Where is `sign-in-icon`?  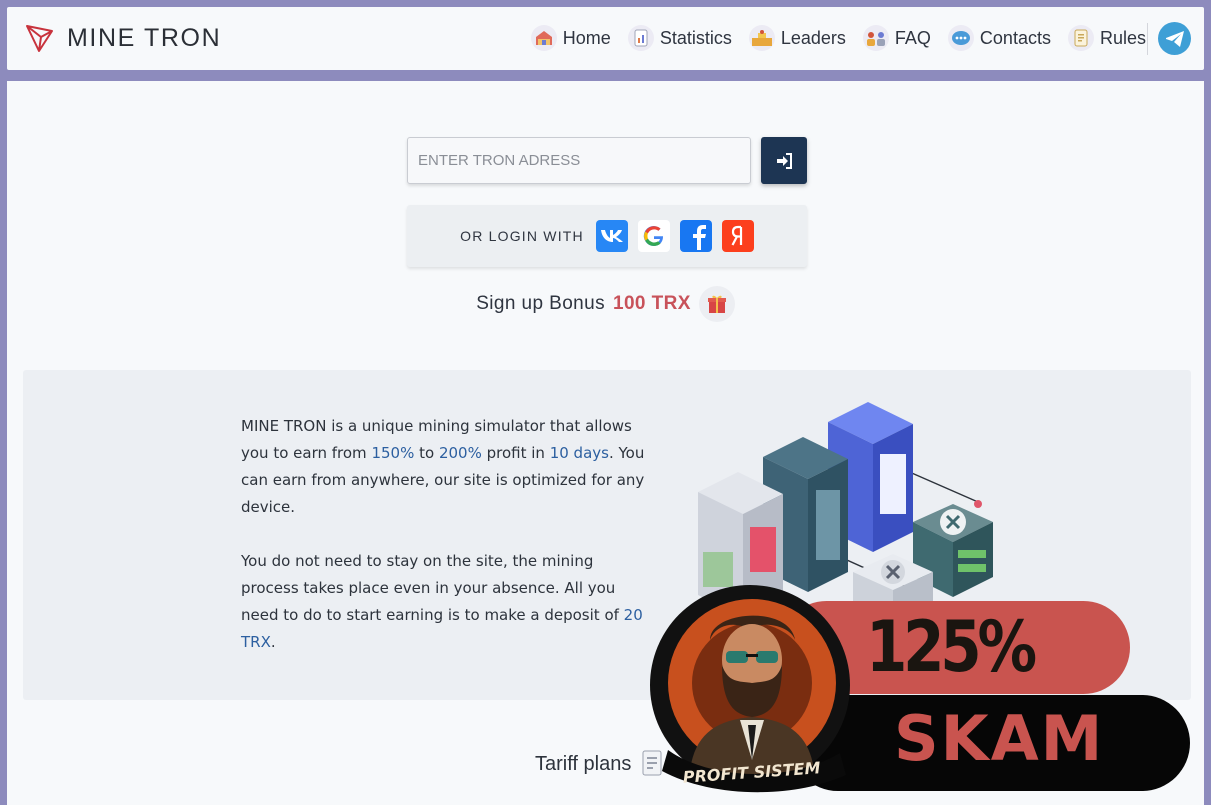 sign-in-icon is located at coordinates (784, 160).